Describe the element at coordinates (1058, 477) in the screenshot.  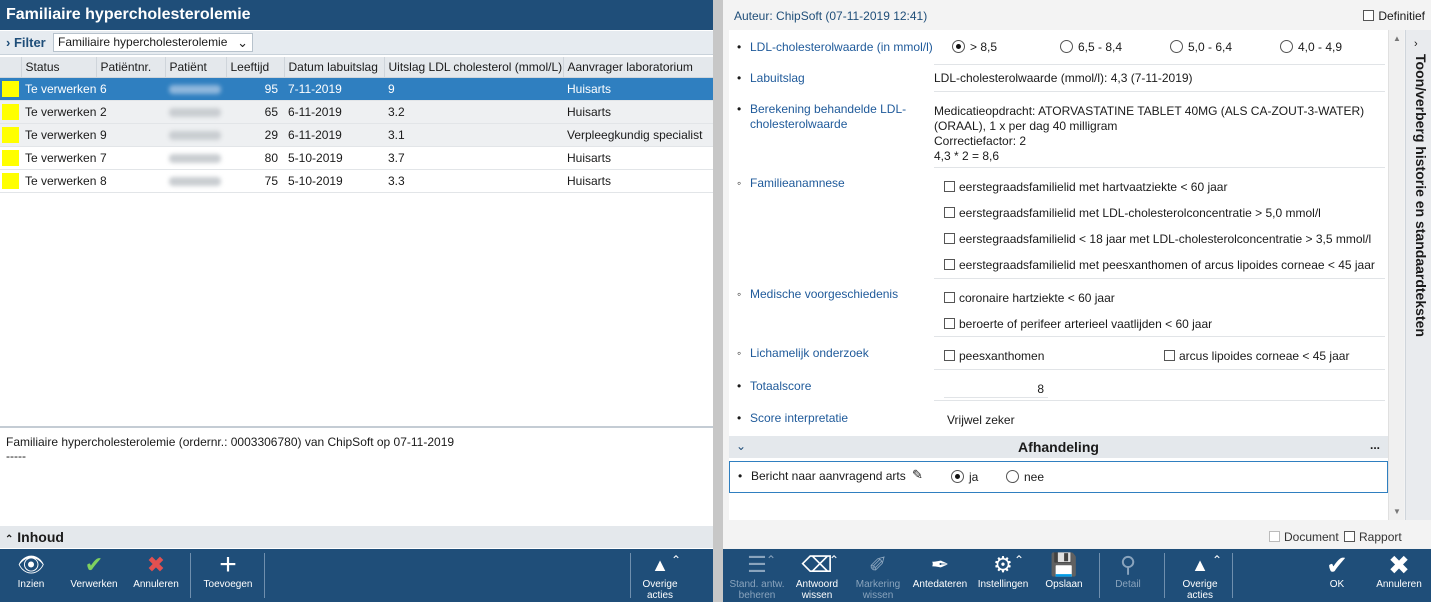
I see `bericht-row: • Bericht naar aanvragend arts ✎ ja nee` at that location.